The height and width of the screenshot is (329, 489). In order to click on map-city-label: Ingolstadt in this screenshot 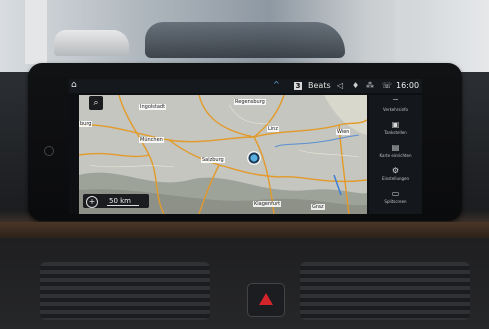, I will do `click(153, 107)`.